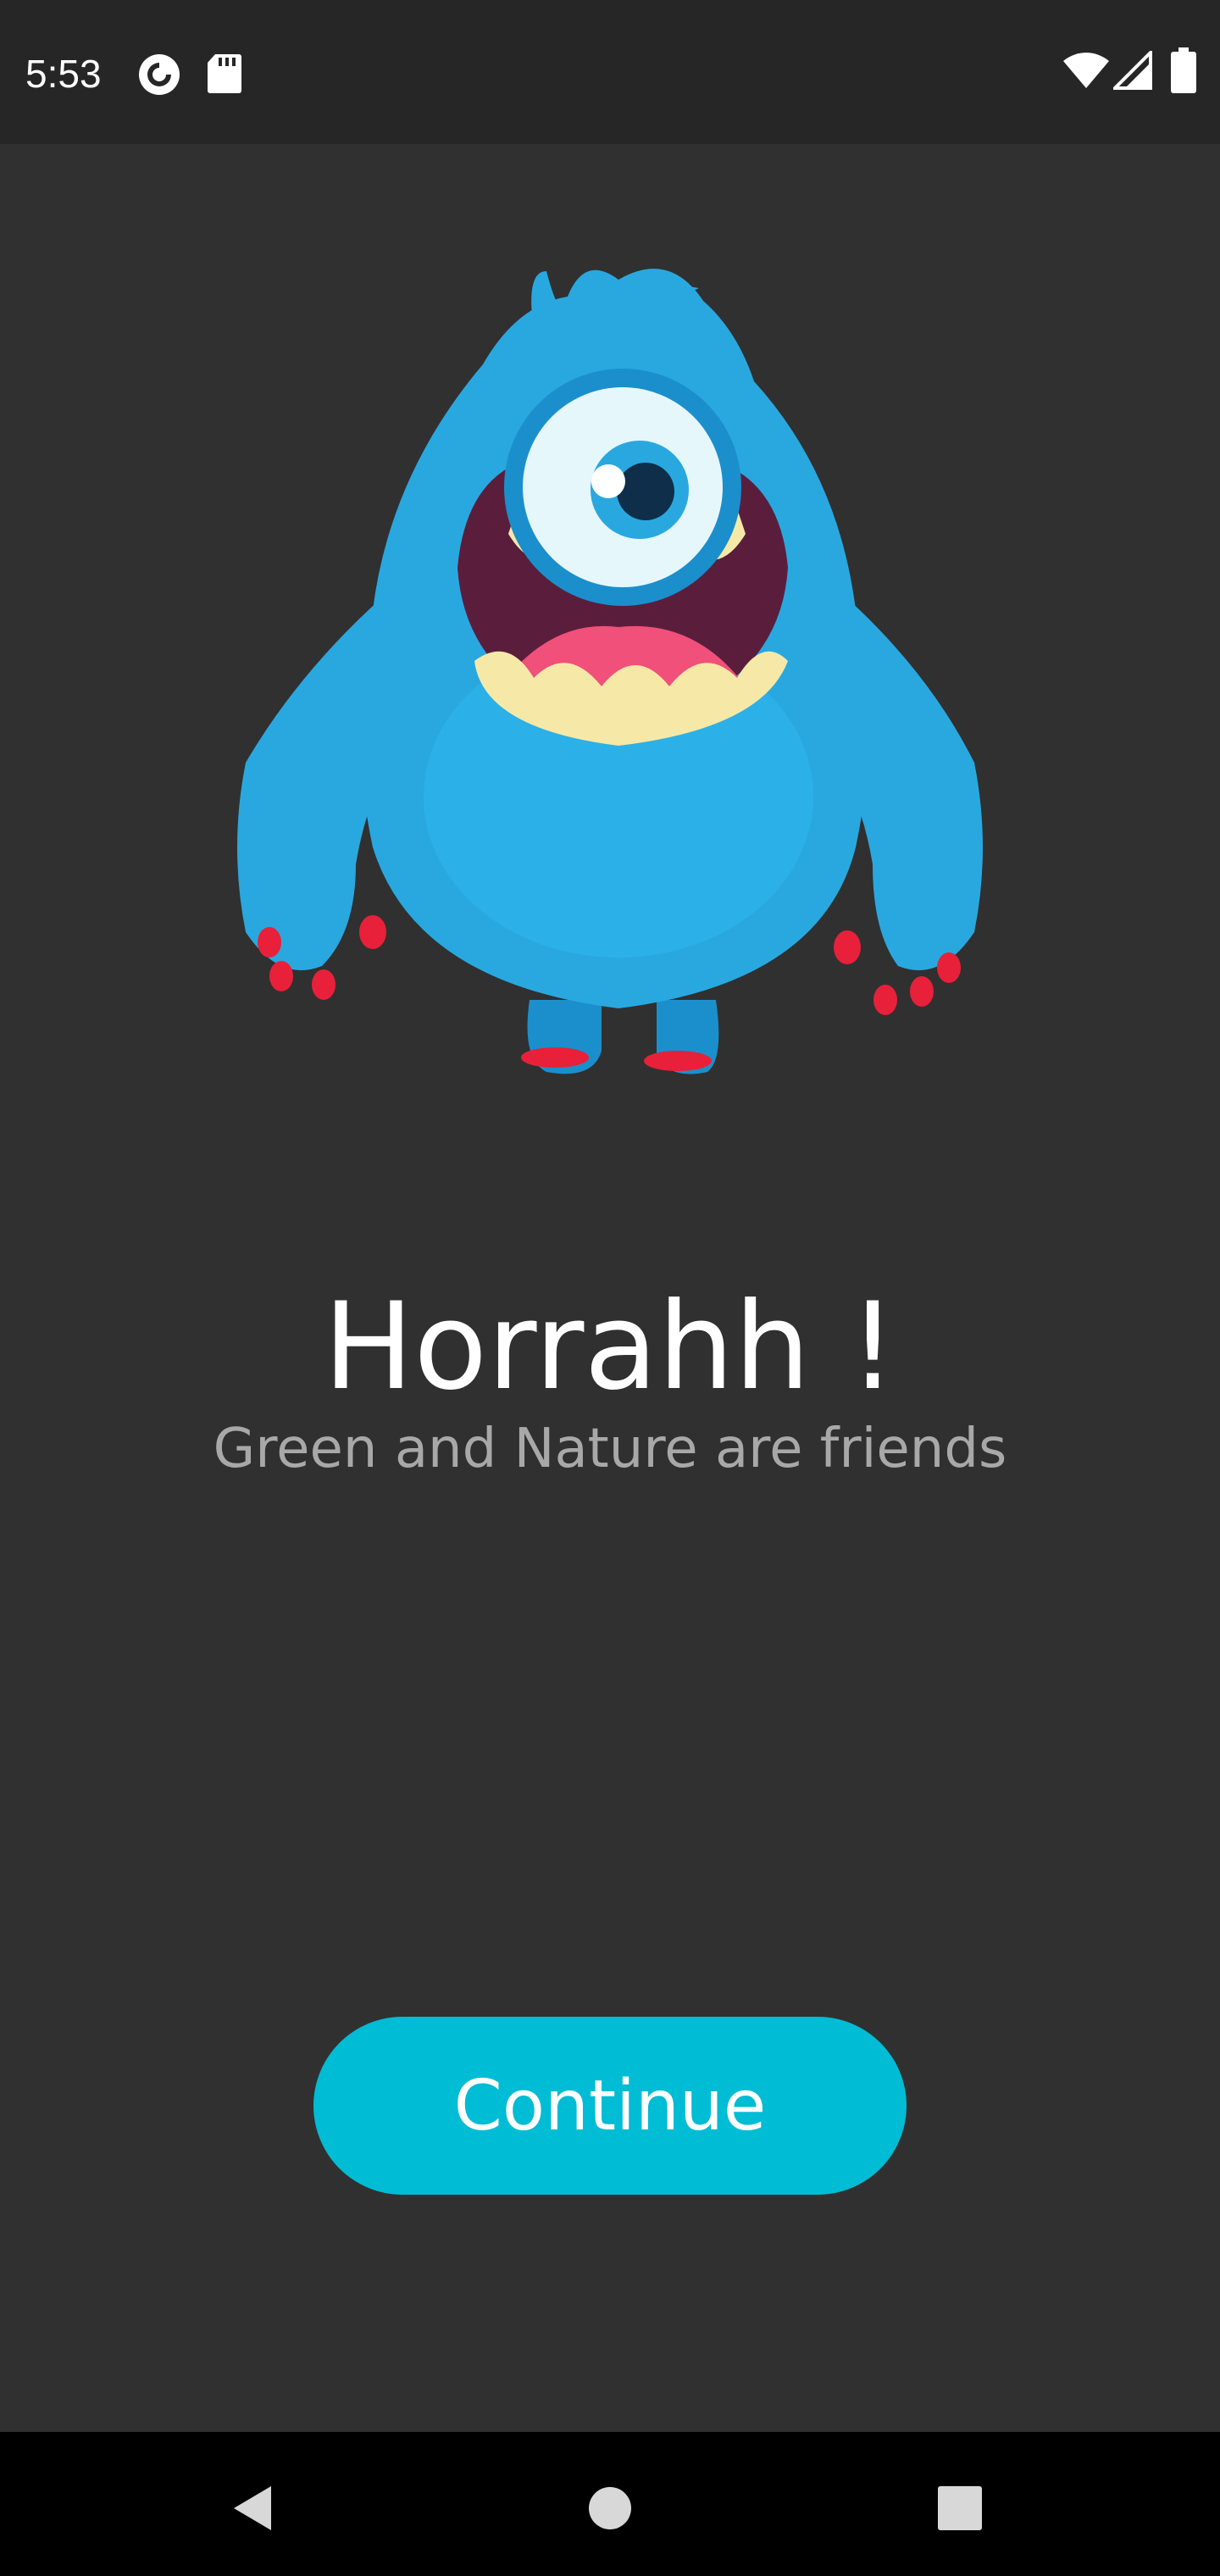 This screenshot has width=1220, height=2576. Describe the element at coordinates (610, 2106) in the screenshot. I see `continue-button: Continue` at that location.